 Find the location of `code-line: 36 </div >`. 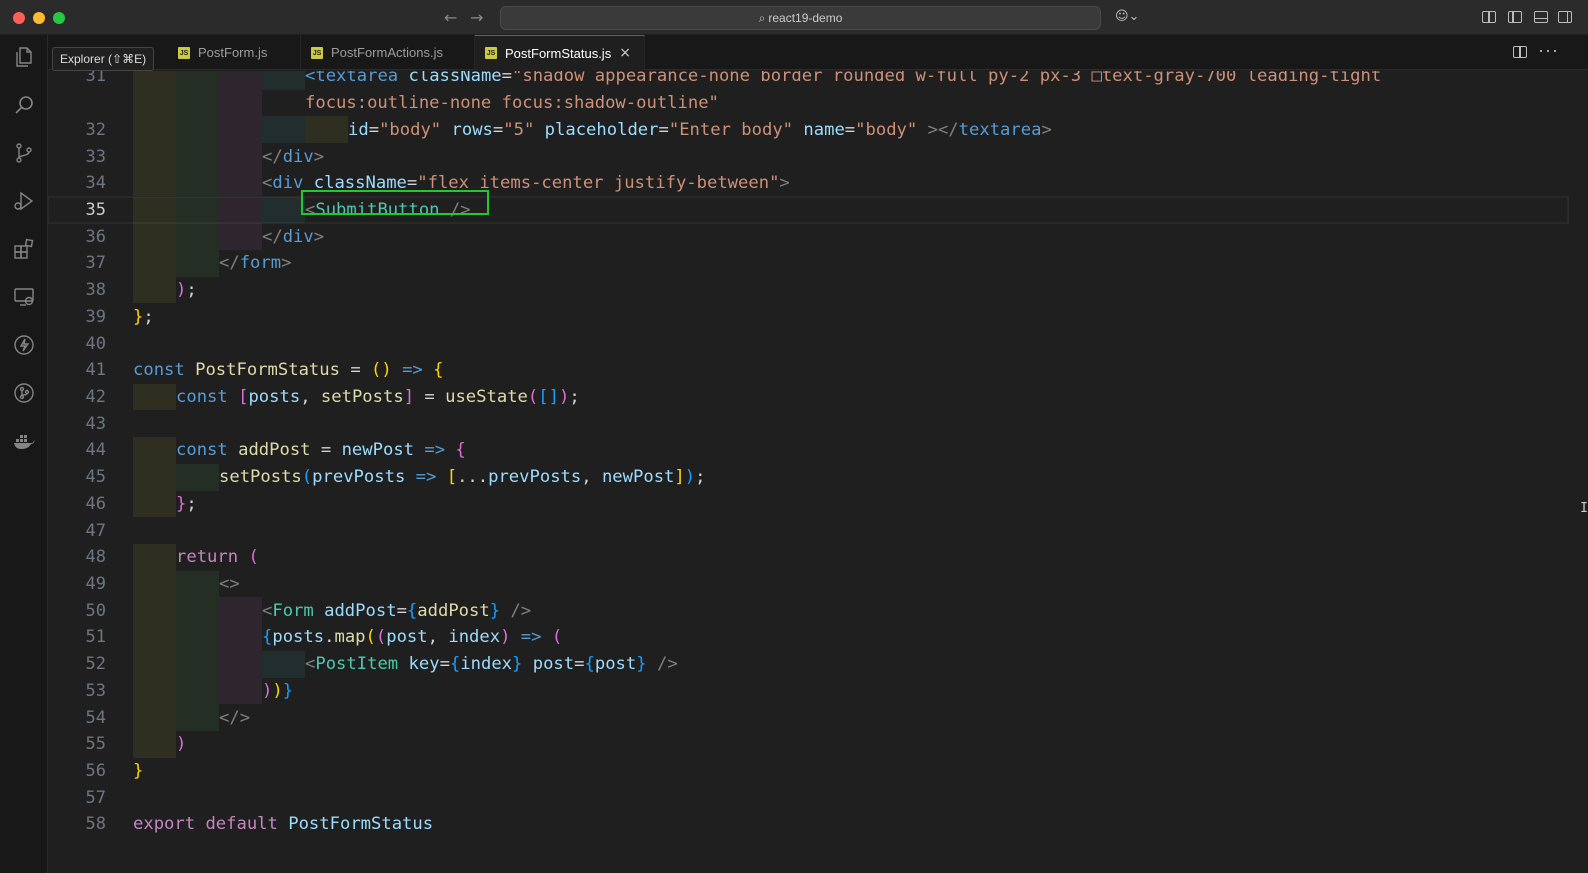

code-line: 36 </div > is located at coordinates (808, 237).